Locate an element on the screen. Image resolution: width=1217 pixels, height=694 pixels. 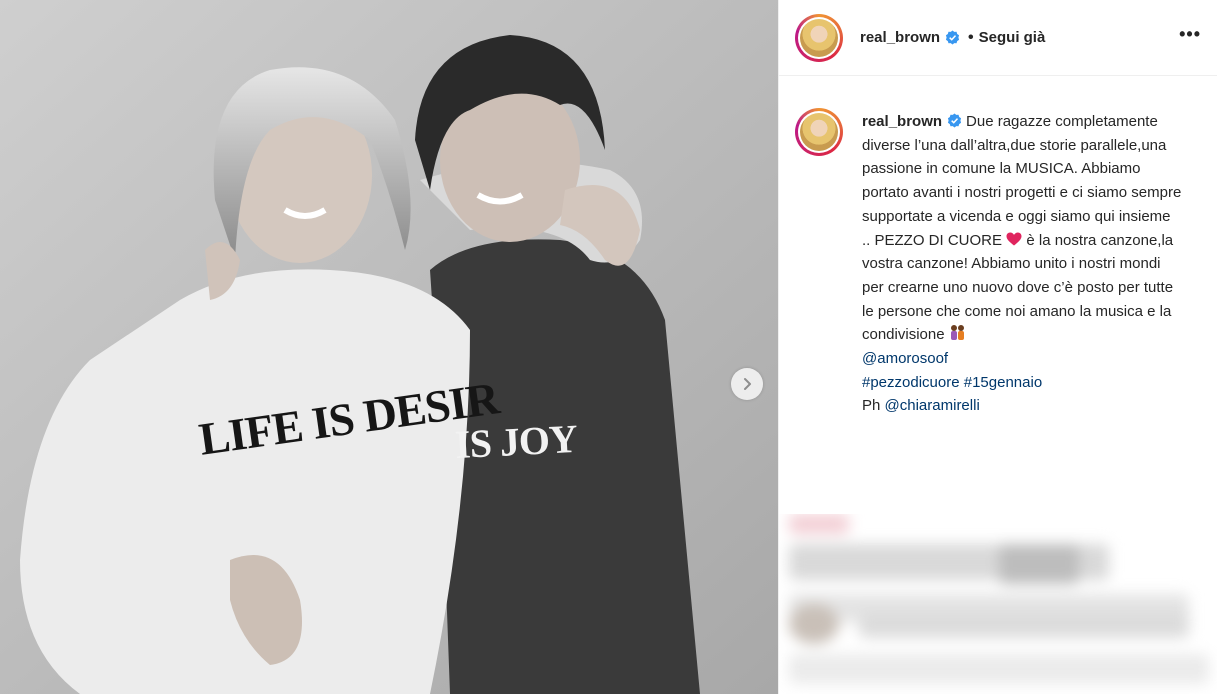
post-header: real_brown • Segui già ••• is located at coordinates (998, 38).